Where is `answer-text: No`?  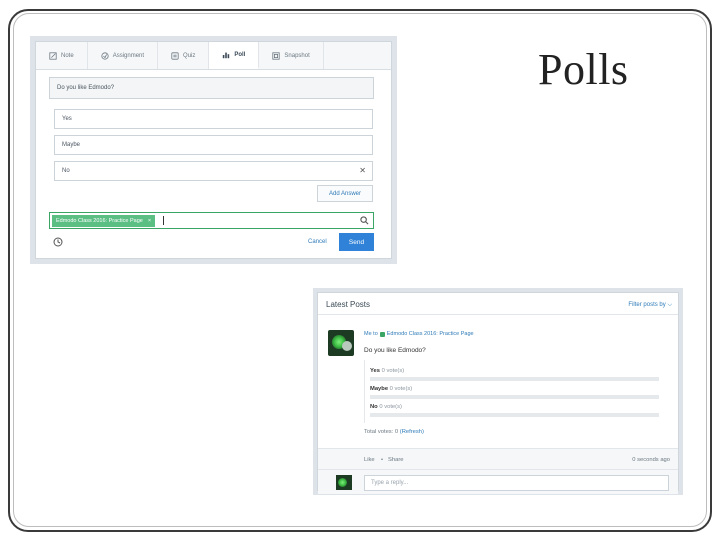
answer-text: No is located at coordinates (66, 171).